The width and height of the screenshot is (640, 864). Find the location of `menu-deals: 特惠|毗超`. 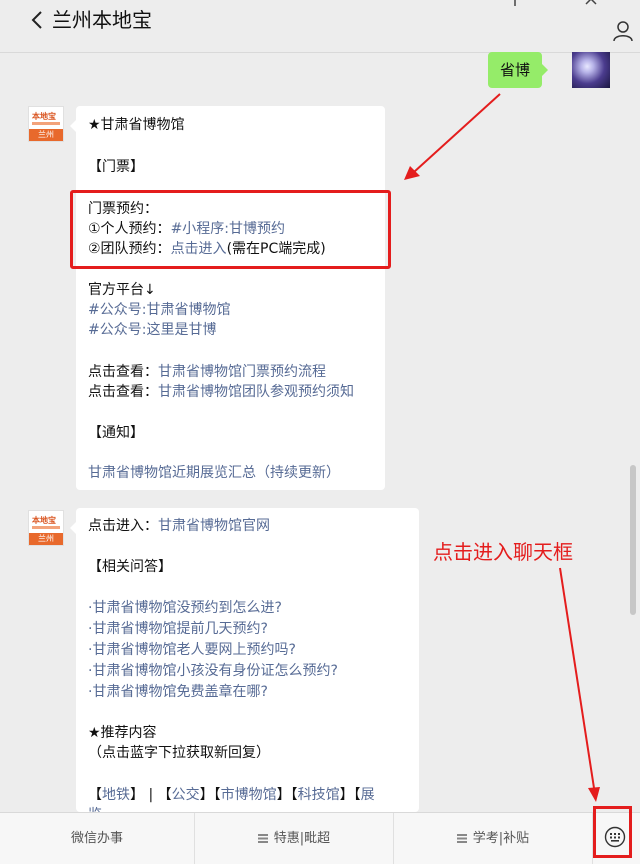

menu-deals: 特惠|毗超 is located at coordinates (294, 838).